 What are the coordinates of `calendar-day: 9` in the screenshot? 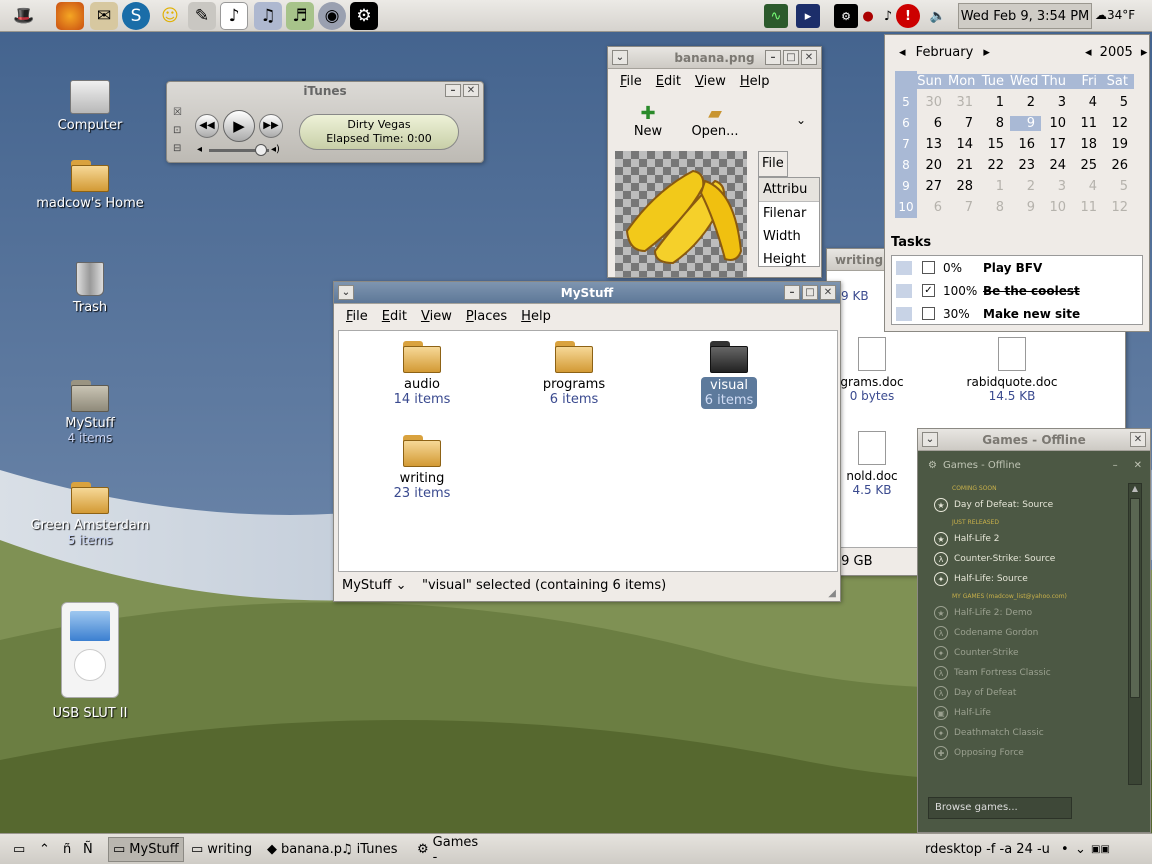 It's located at (1025, 207).